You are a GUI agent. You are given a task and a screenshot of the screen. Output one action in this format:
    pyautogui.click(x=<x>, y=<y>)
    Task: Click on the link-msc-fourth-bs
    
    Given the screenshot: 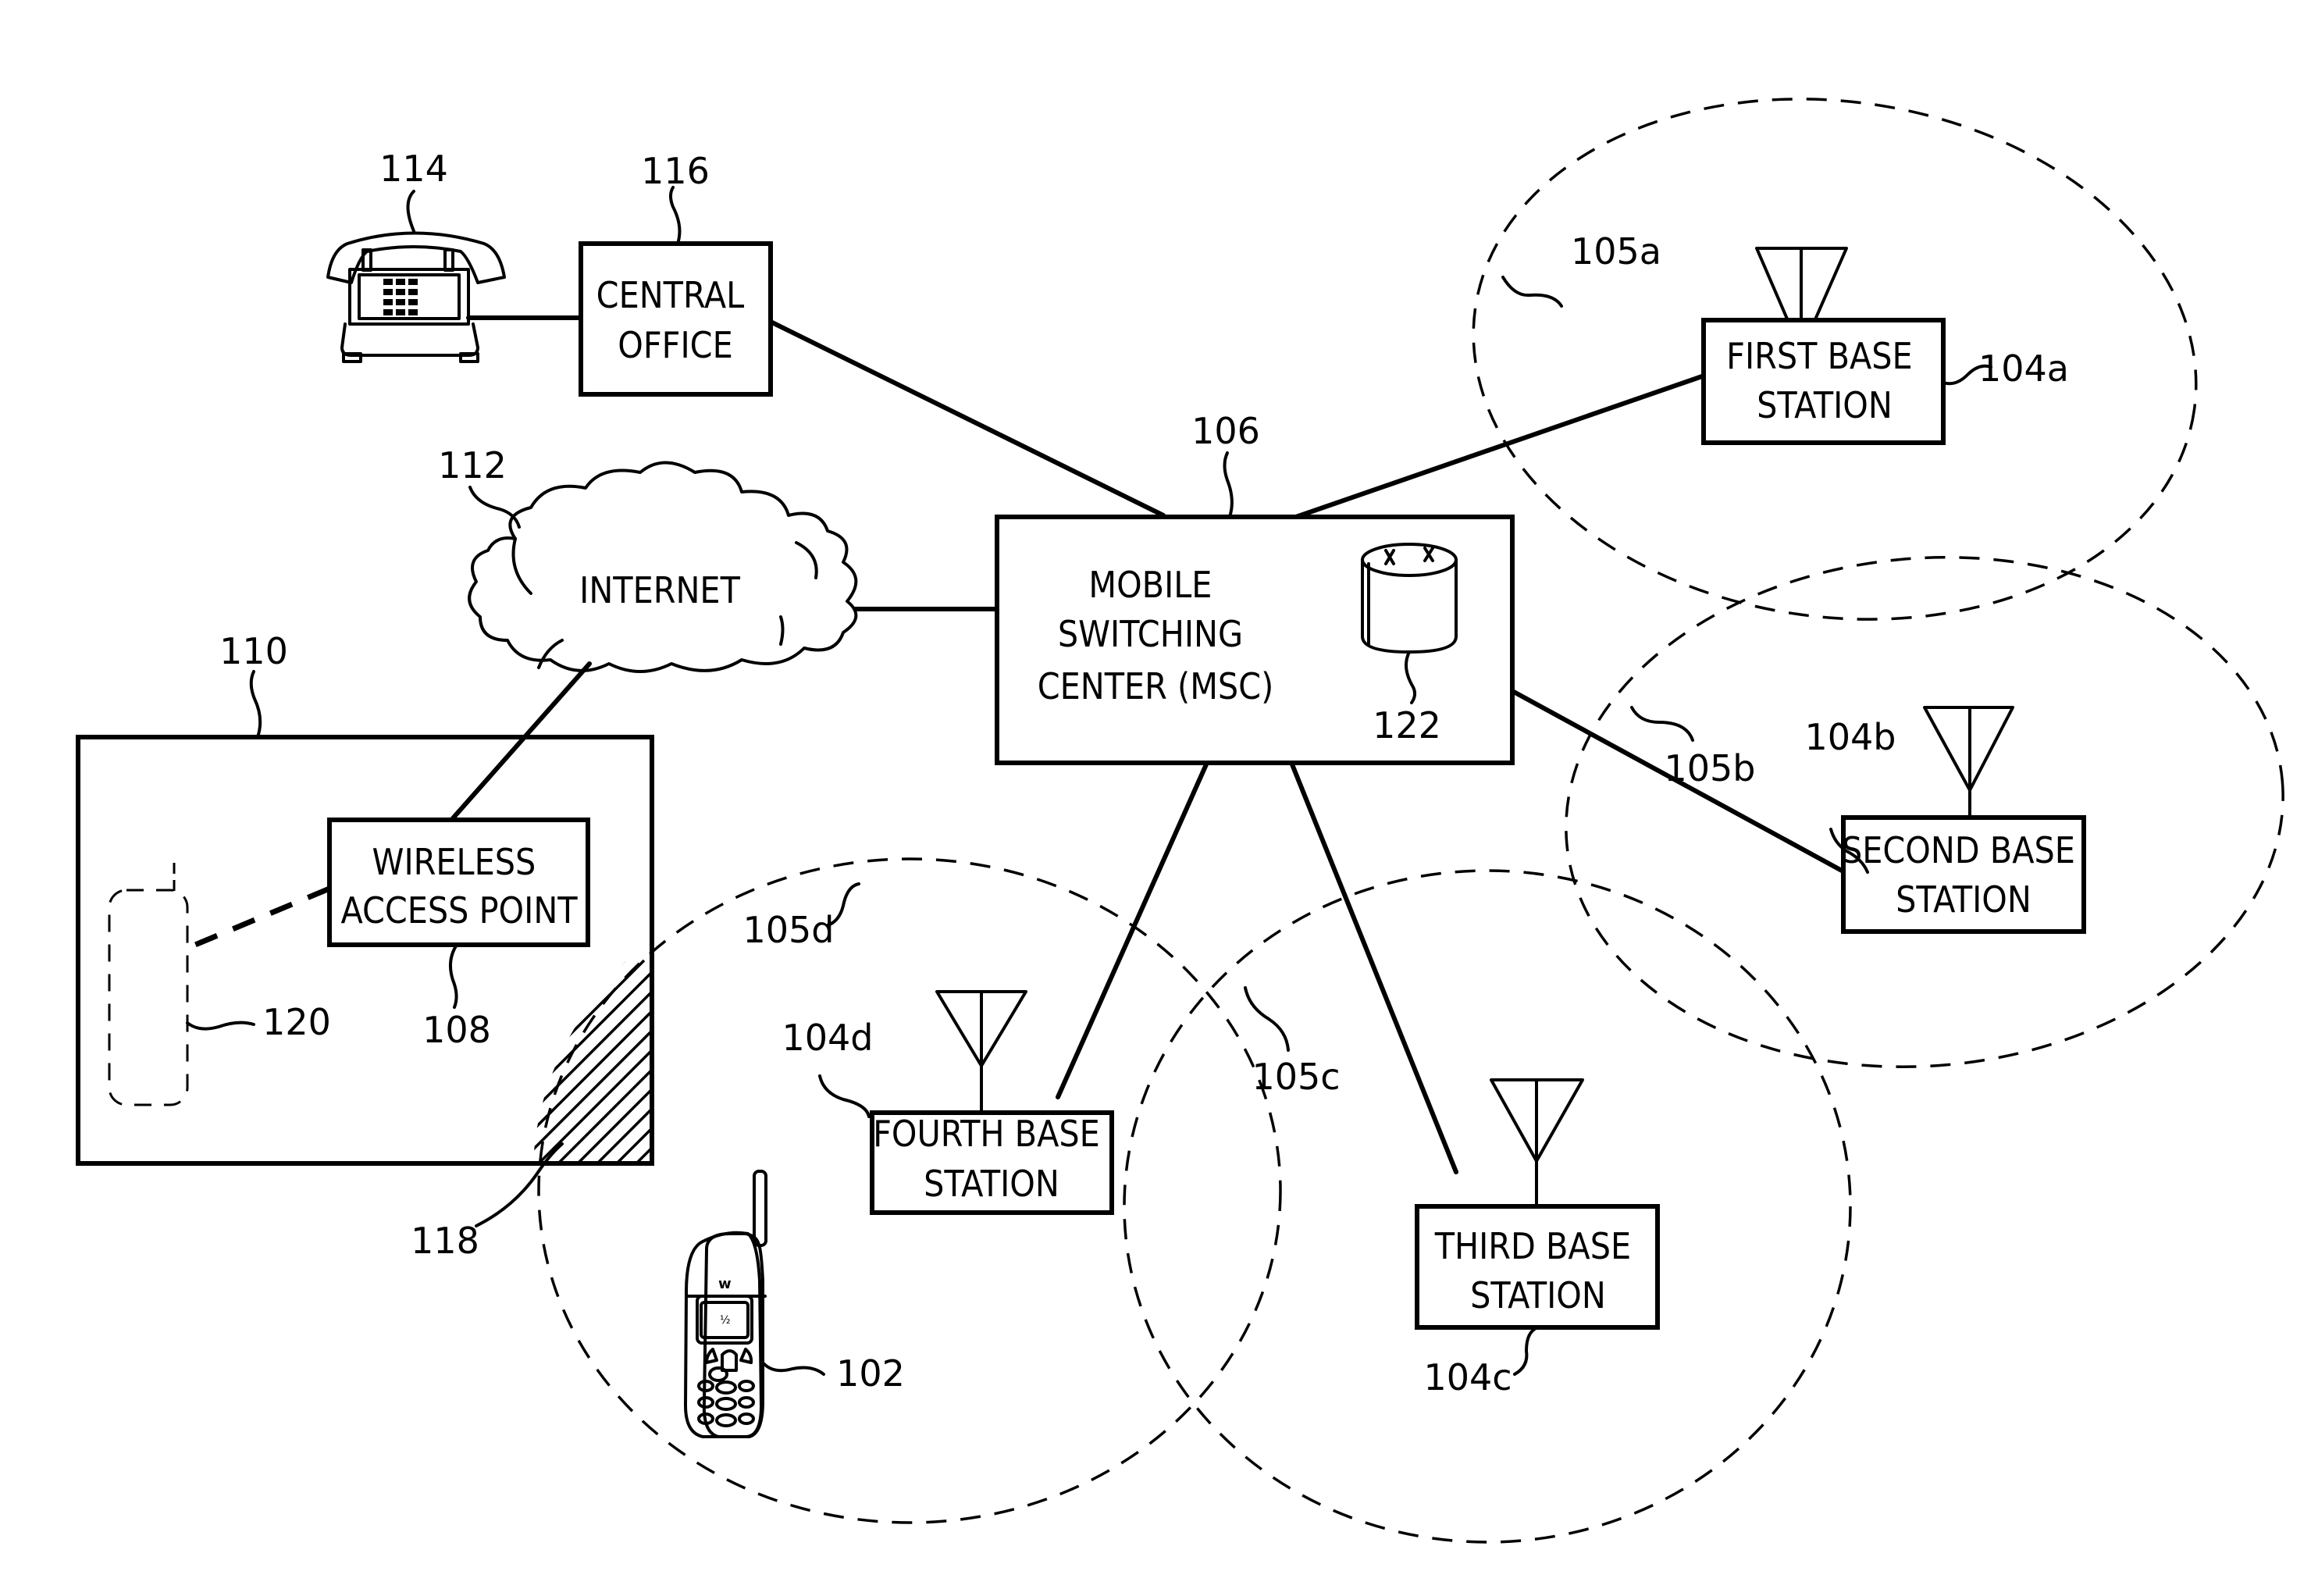 What is the action you would take?
    pyautogui.click(x=1132, y=930)
    